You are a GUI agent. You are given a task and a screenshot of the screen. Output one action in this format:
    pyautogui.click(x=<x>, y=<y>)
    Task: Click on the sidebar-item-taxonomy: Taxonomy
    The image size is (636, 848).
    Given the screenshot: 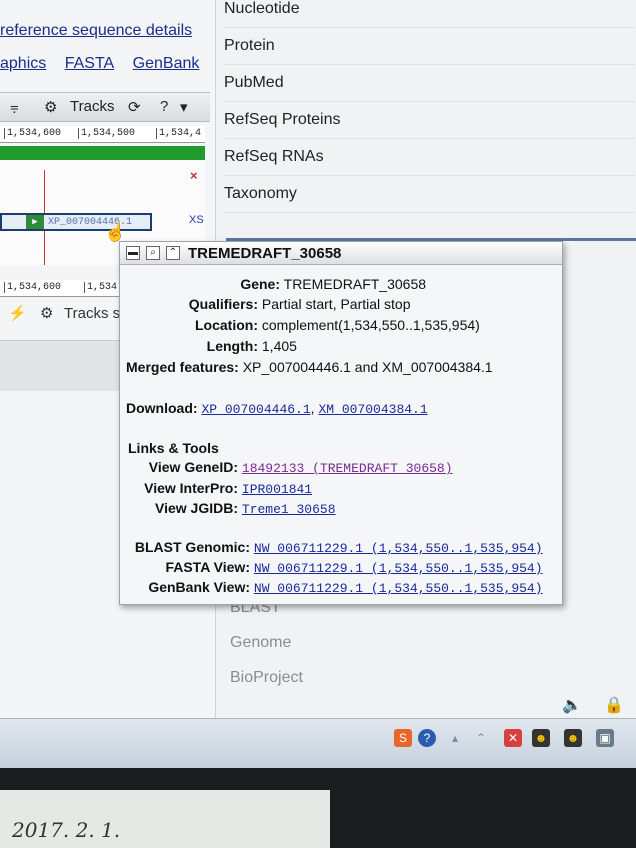 What is the action you would take?
    pyautogui.click(x=429, y=194)
    